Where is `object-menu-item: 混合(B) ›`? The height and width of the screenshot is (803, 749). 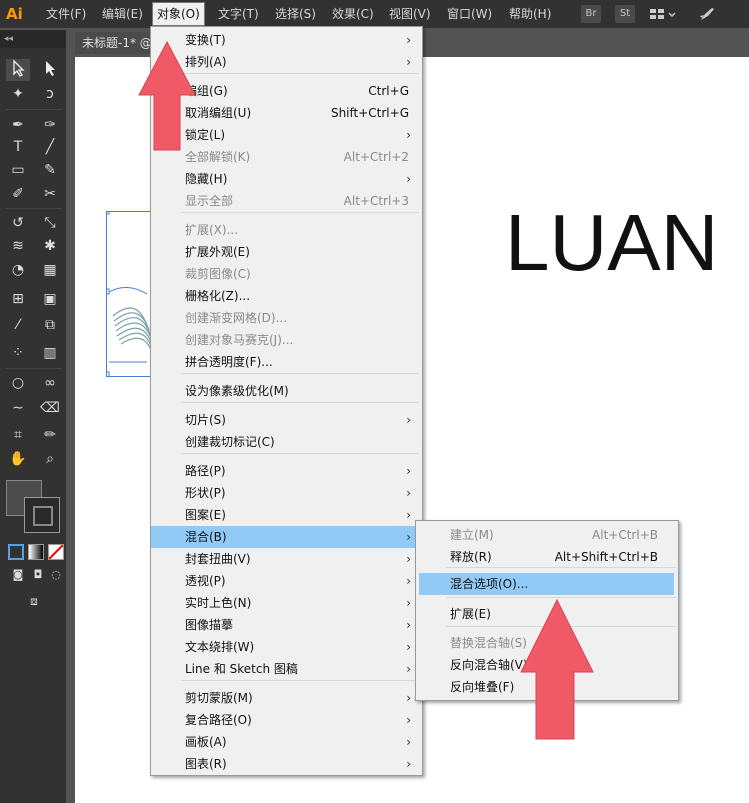 object-menu-item: 混合(B) › is located at coordinates (286, 537).